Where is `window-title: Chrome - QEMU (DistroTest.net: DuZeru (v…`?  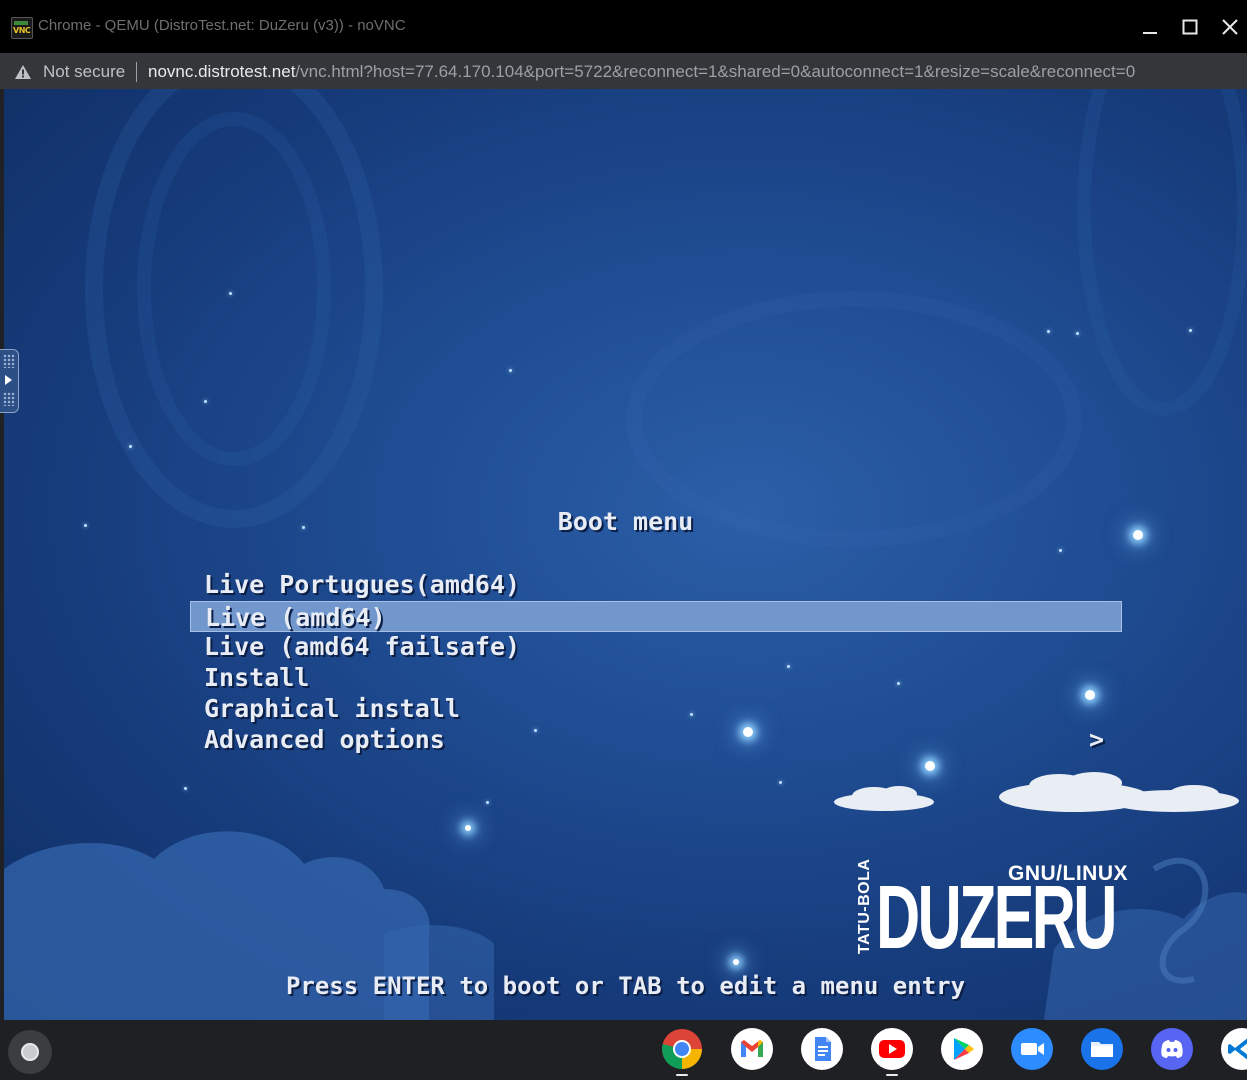
window-title: Chrome - QEMU (DistroTest.net: DuZeru (v… is located at coordinates (222, 25).